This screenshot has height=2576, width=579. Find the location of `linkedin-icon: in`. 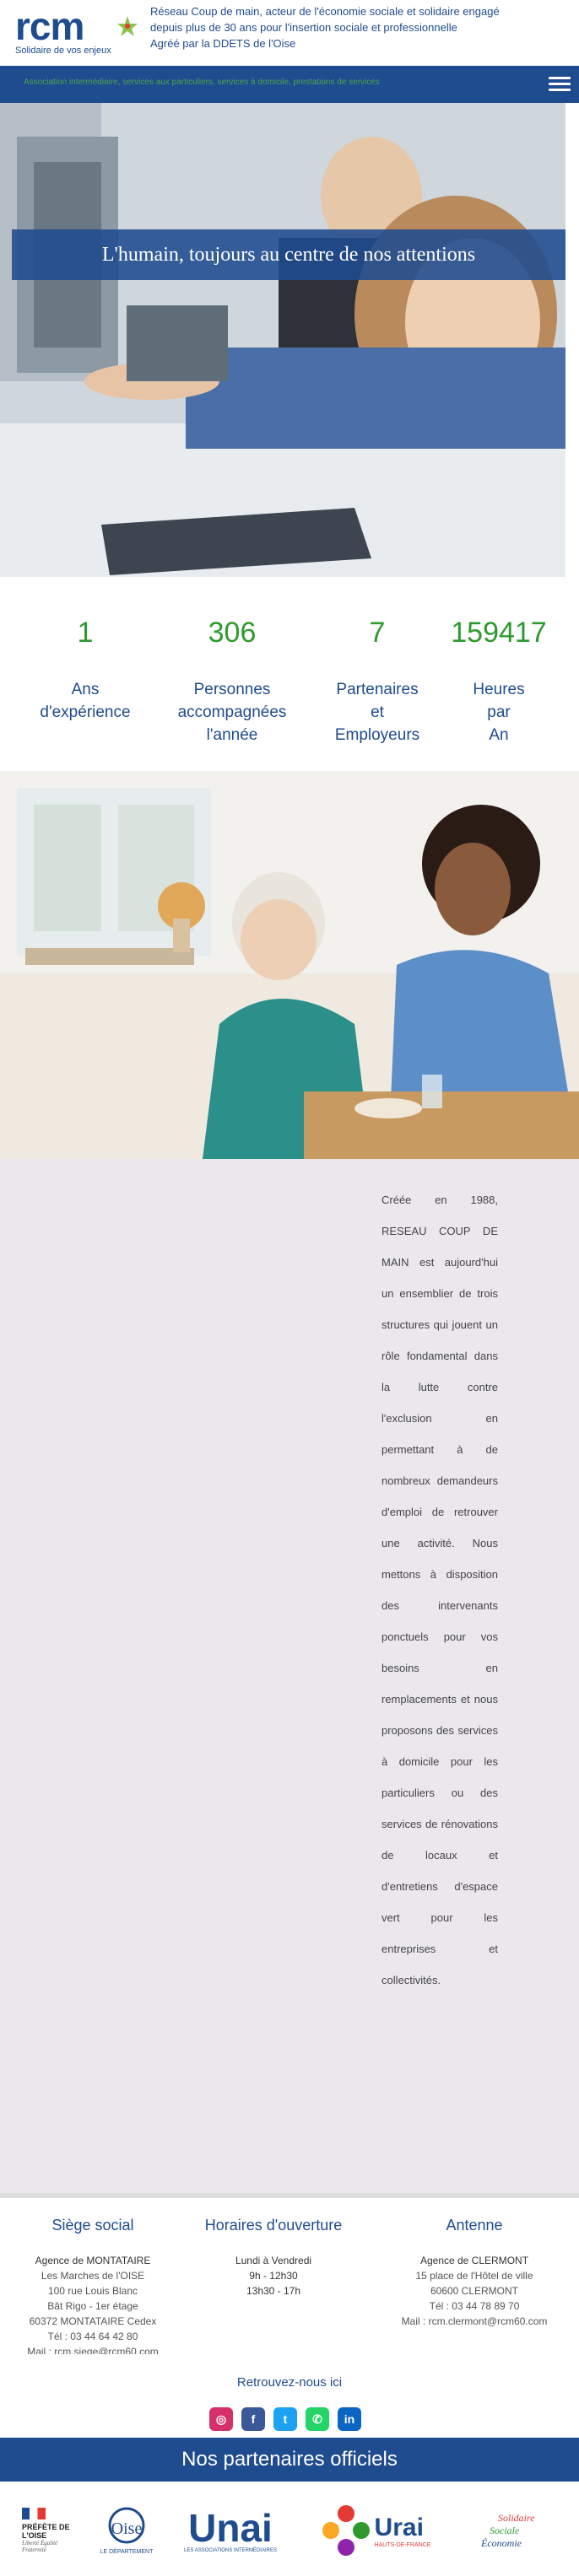

linkedin-icon: in is located at coordinates (349, 2419).